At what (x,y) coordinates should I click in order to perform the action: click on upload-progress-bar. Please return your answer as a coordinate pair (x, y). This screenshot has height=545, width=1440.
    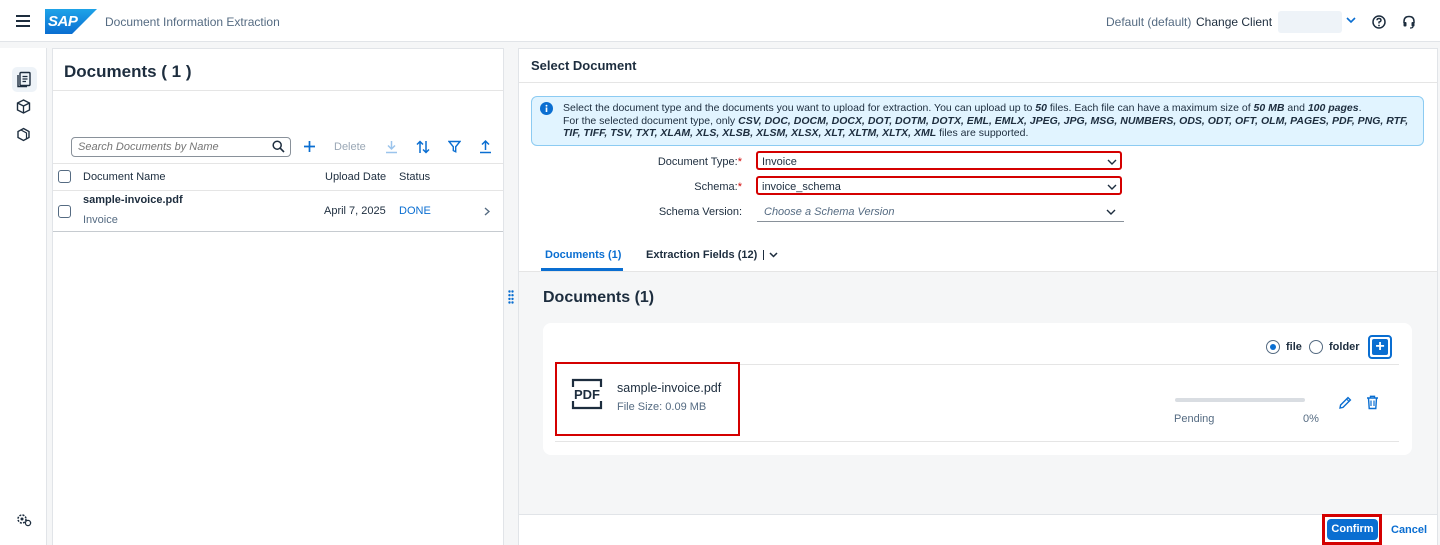
    Looking at the image, I should click on (1240, 400).